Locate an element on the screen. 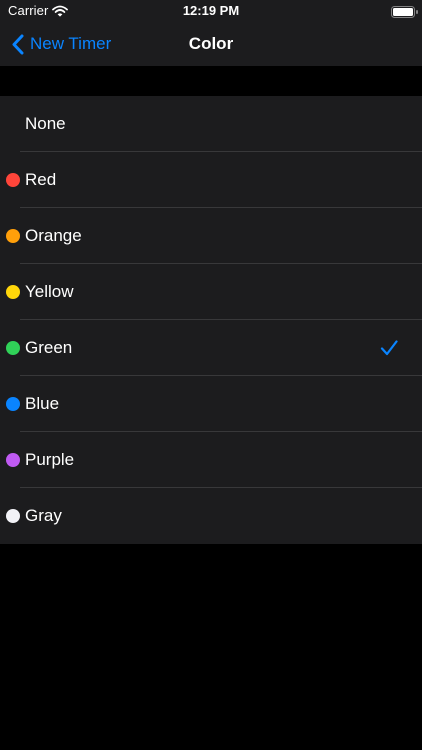  color-option-blue: Blue is located at coordinates (211, 404).